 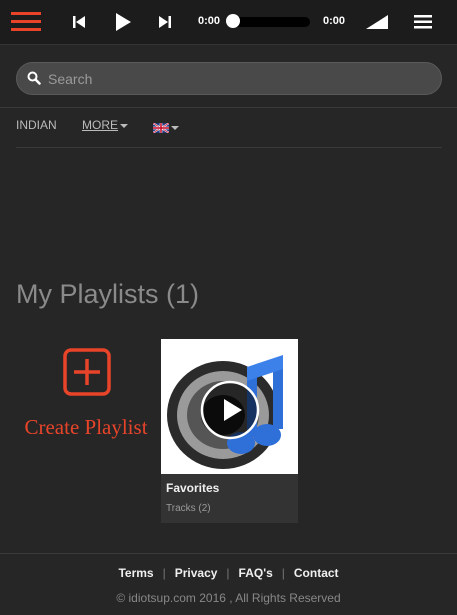 I want to click on list-menu-button, so click(x=423, y=22).